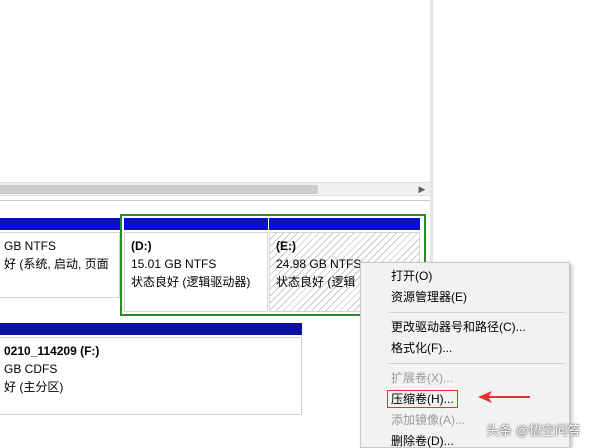 The width and height of the screenshot is (600, 448). I want to click on partition-status: 好 (主分区), so click(34, 387).